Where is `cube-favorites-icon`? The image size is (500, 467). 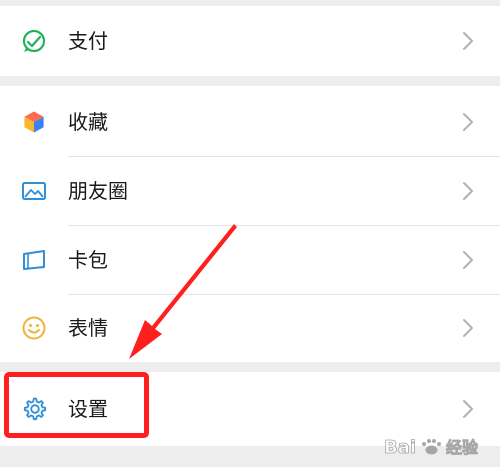
cube-favorites-icon is located at coordinates (34, 122).